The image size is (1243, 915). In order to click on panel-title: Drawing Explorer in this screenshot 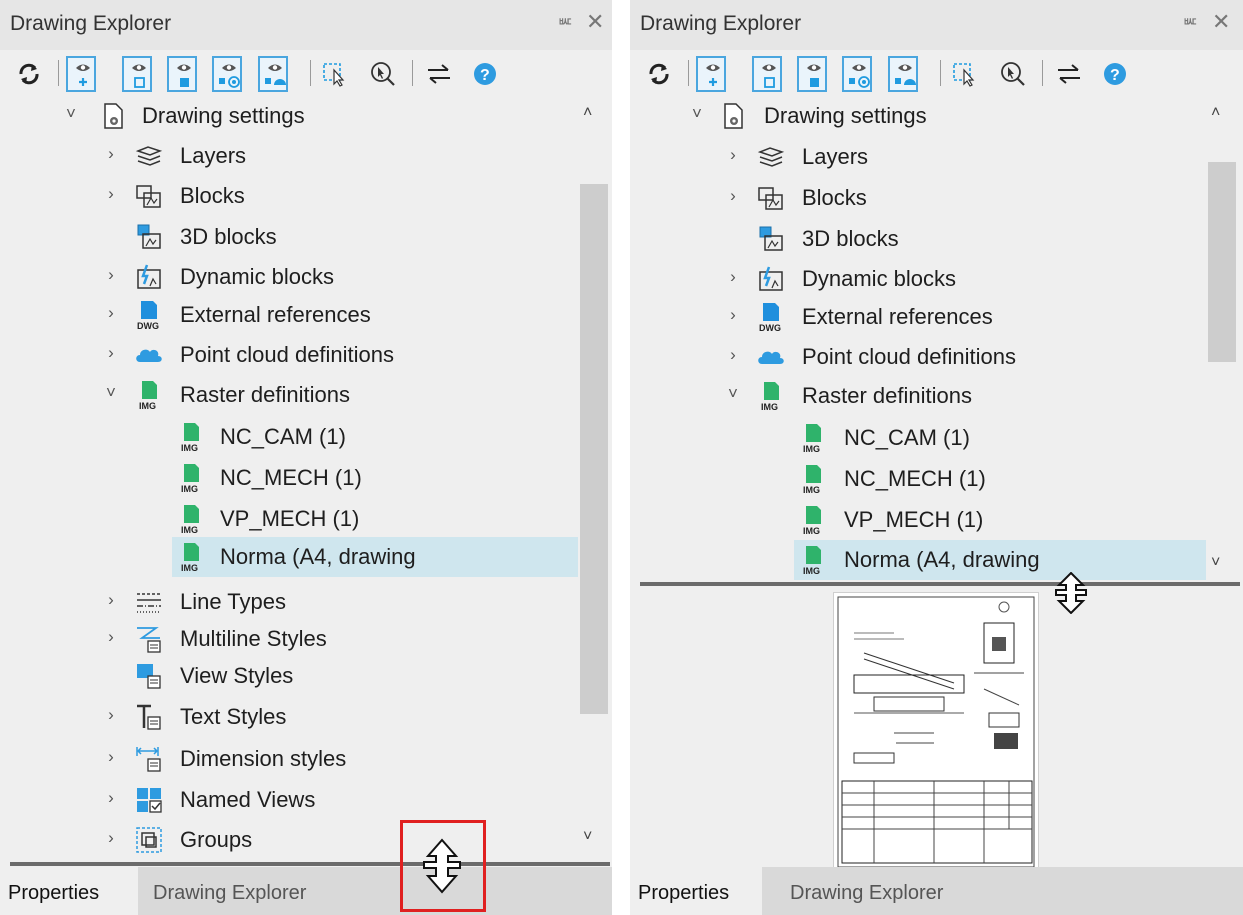, I will do `click(721, 23)`.